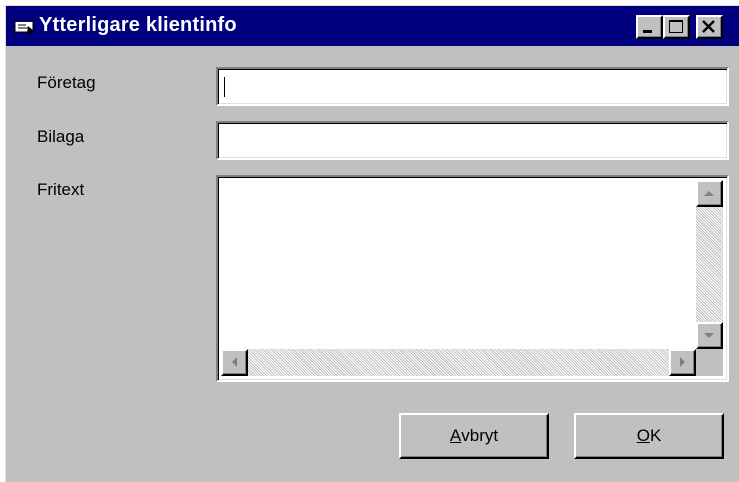 The height and width of the screenshot is (482, 739). I want to click on arrow-down-icon, so click(709, 335).